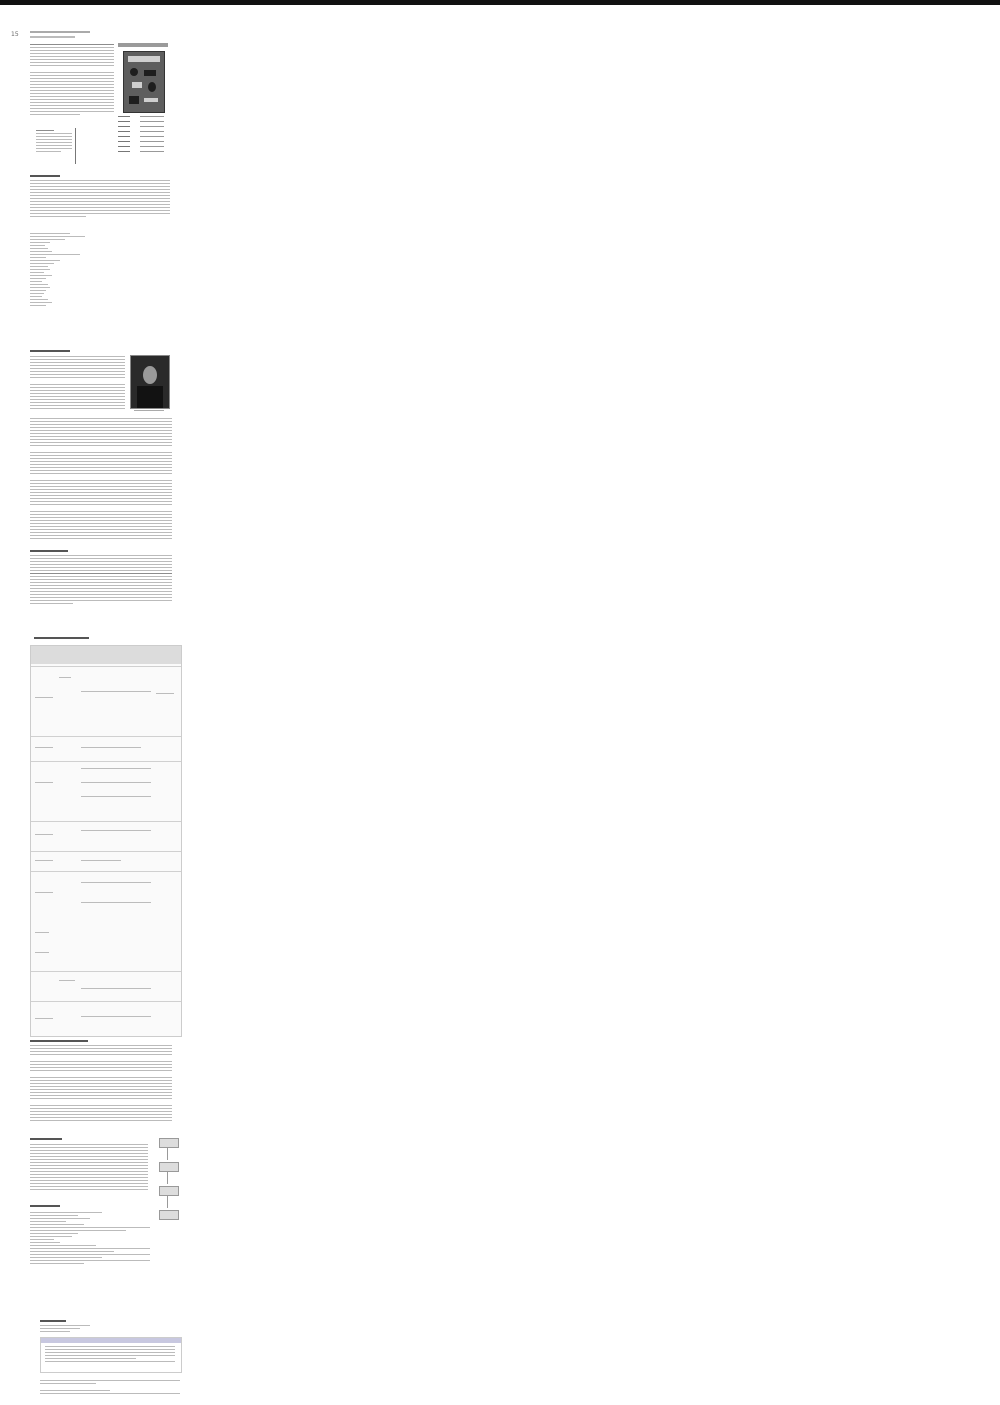 The height and width of the screenshot is (1405, 1000). What do you see at coordinates (500, 2) in the screenshot?
I see `scan-top-edge` at bounding box center [500, 2].